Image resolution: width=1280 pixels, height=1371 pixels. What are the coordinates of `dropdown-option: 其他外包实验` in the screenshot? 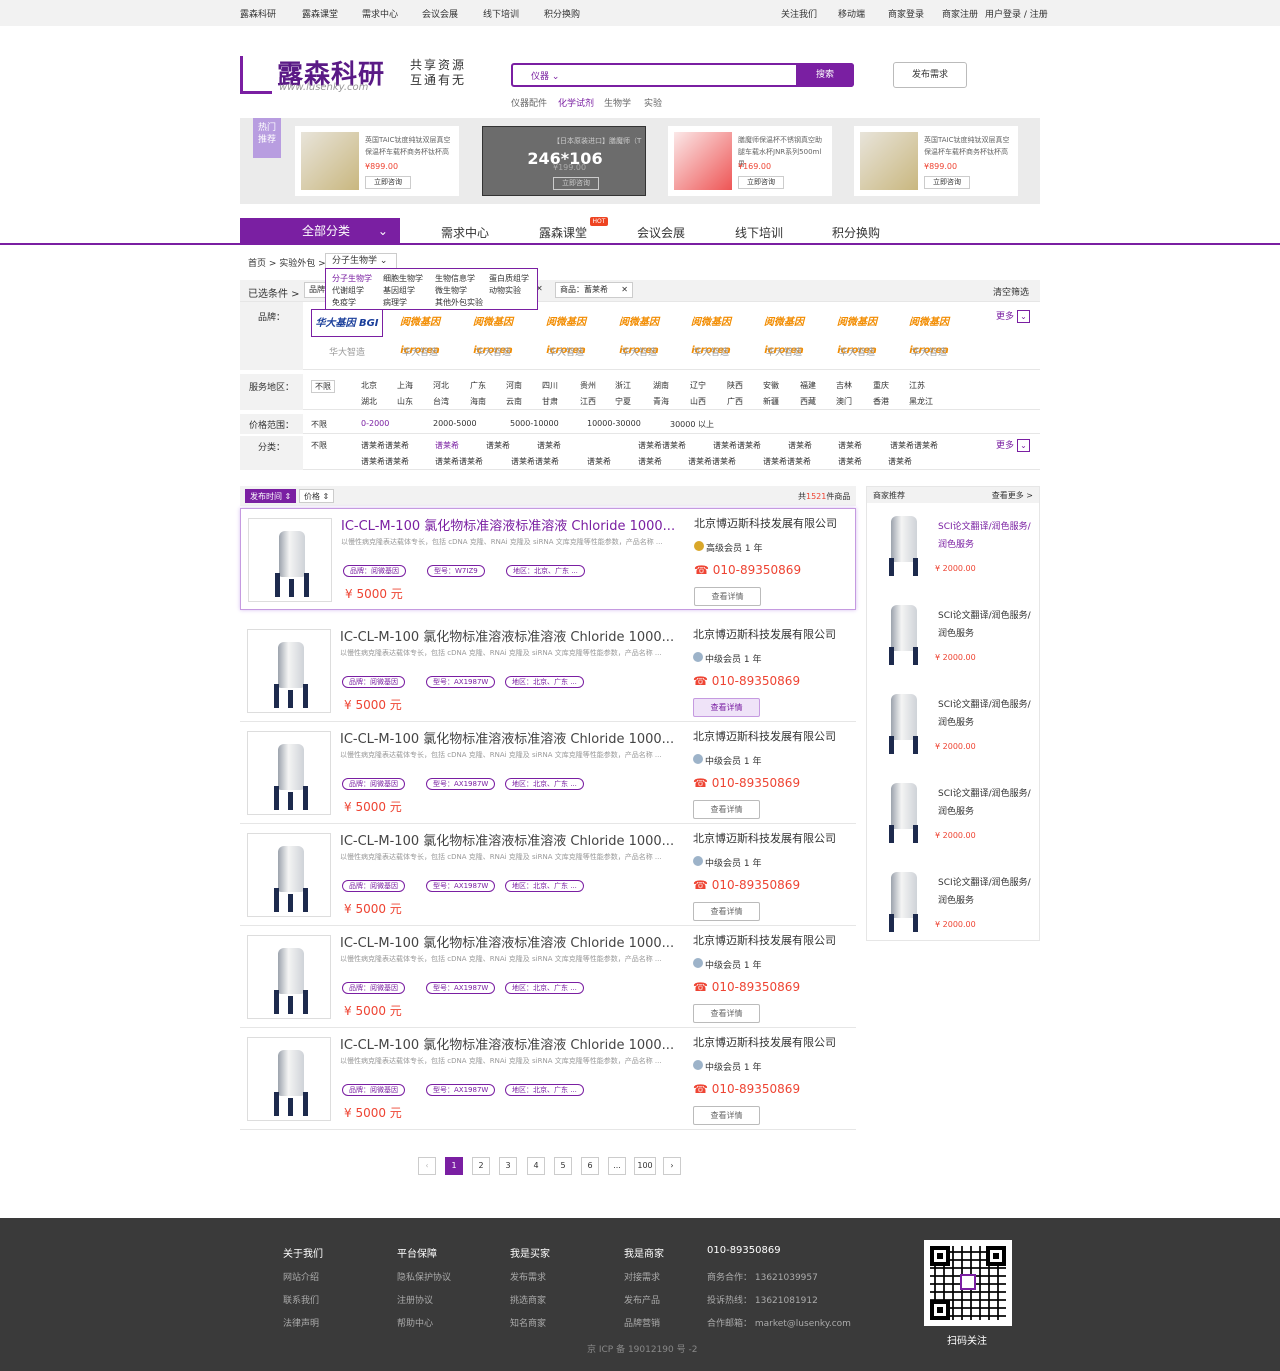 It's located at (459, 302).